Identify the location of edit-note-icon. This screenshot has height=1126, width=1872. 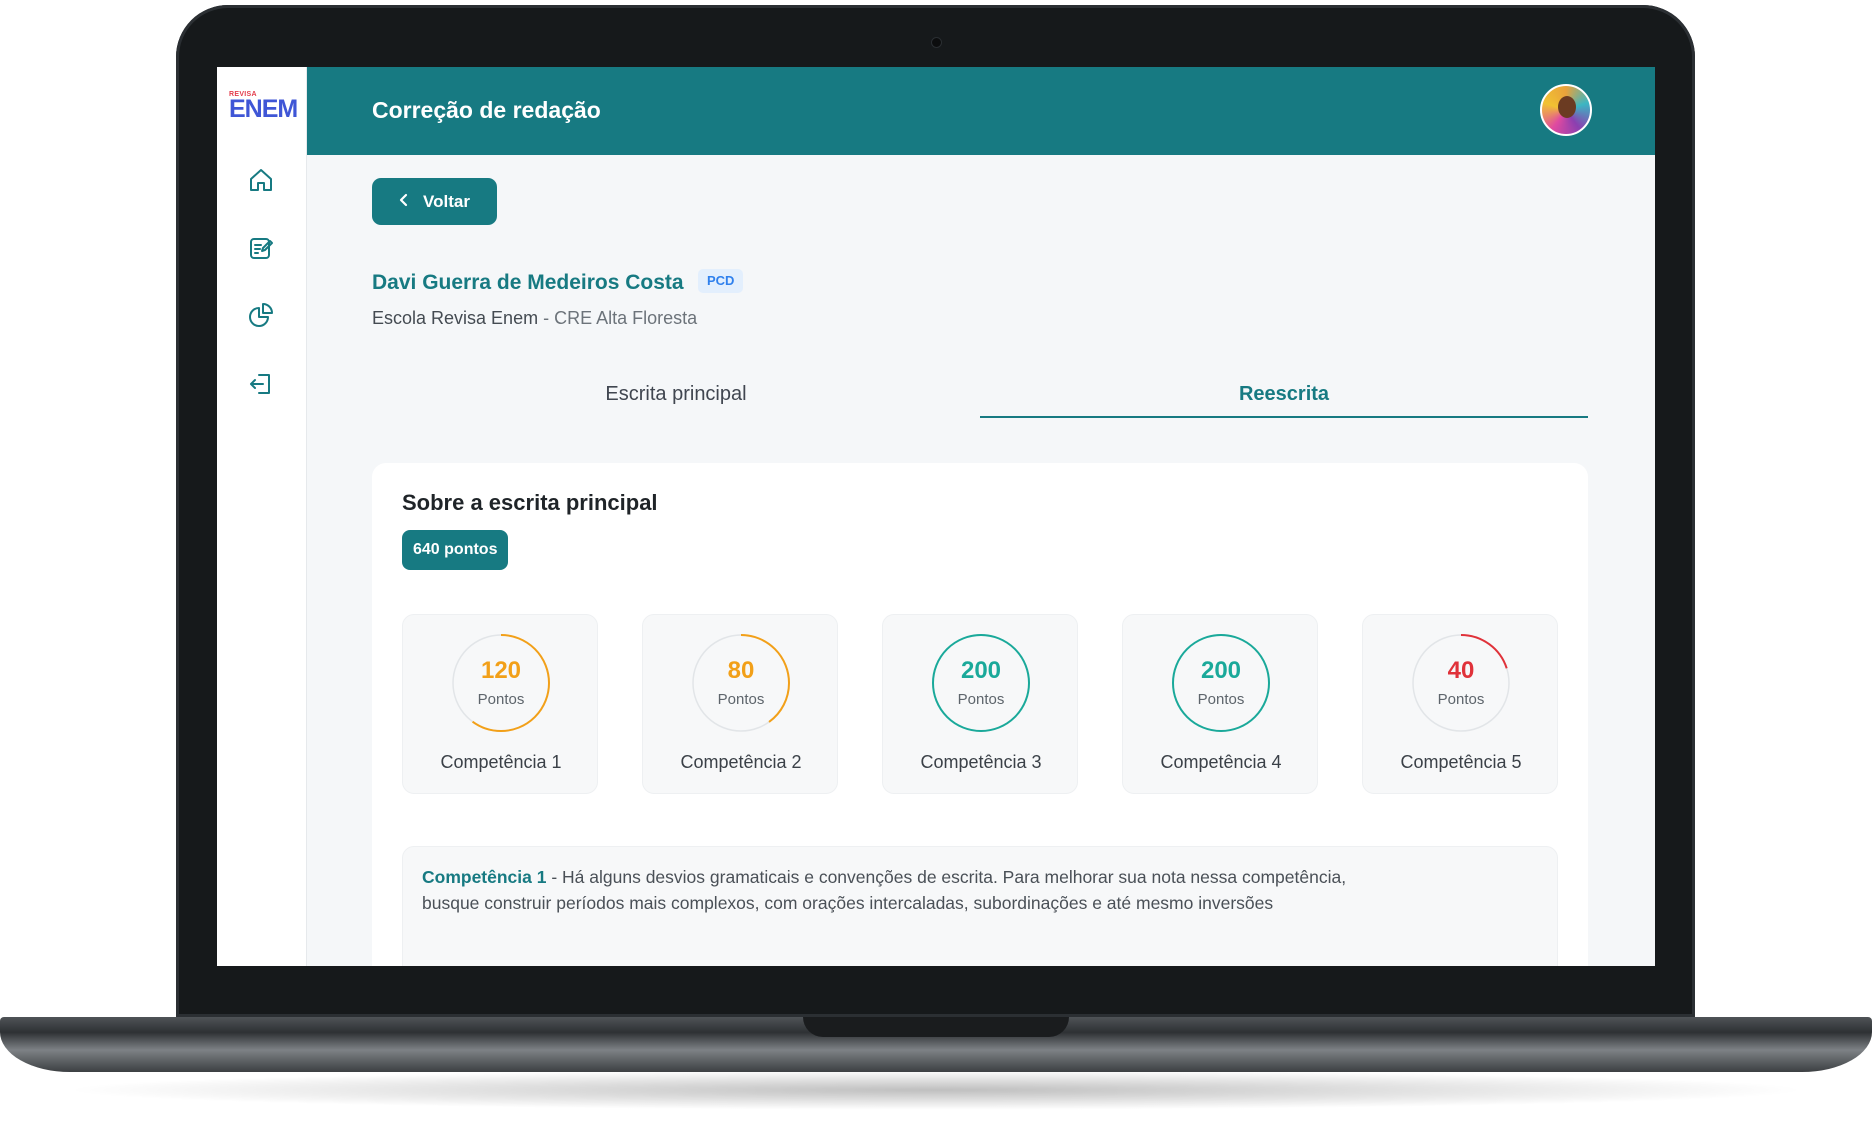
(261, 248).